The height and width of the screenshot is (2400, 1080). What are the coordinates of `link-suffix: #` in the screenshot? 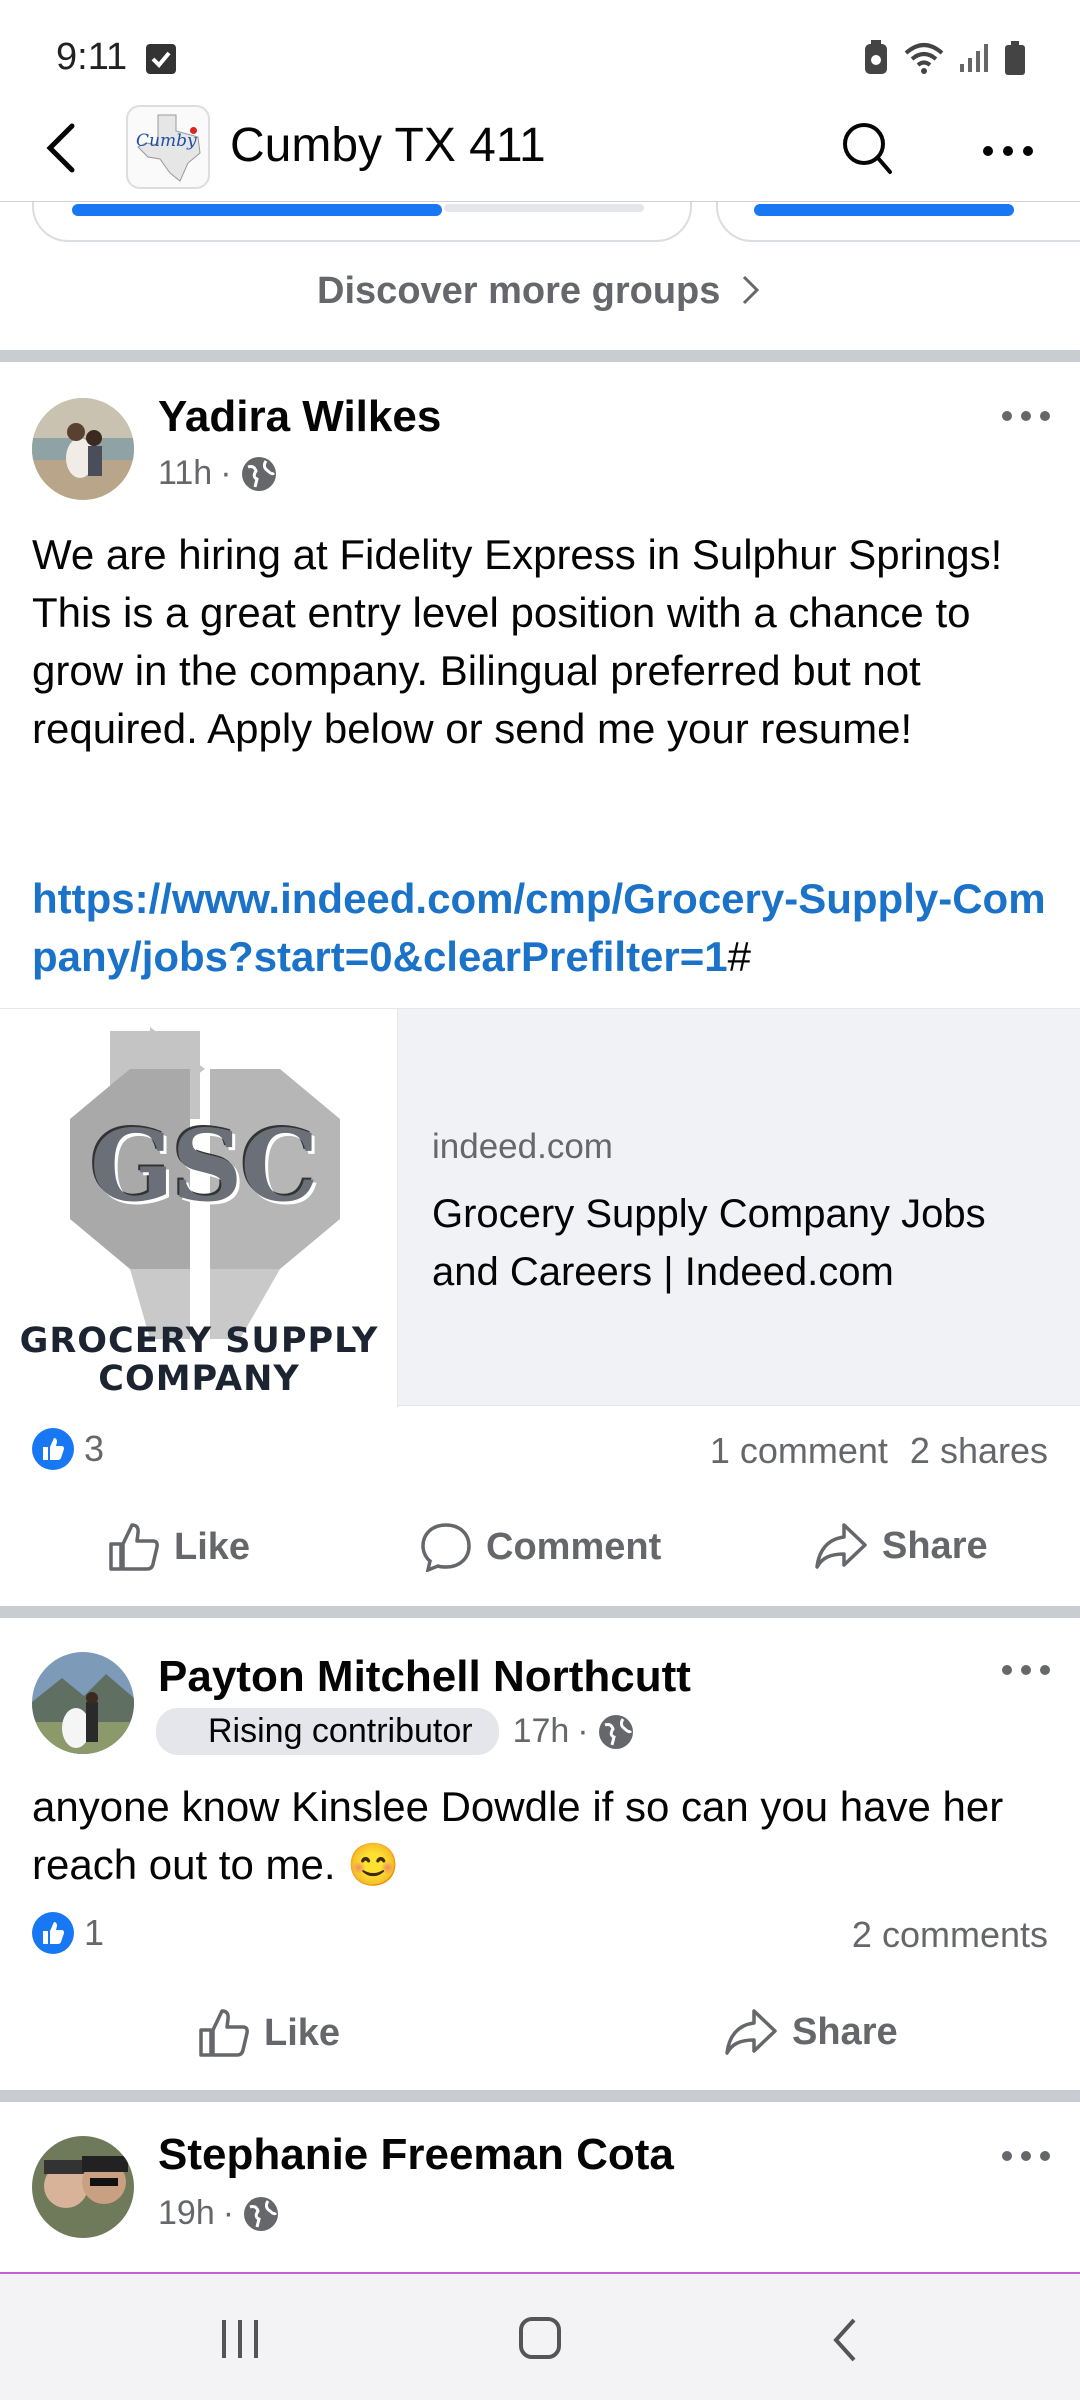 It's located at (739, 956).